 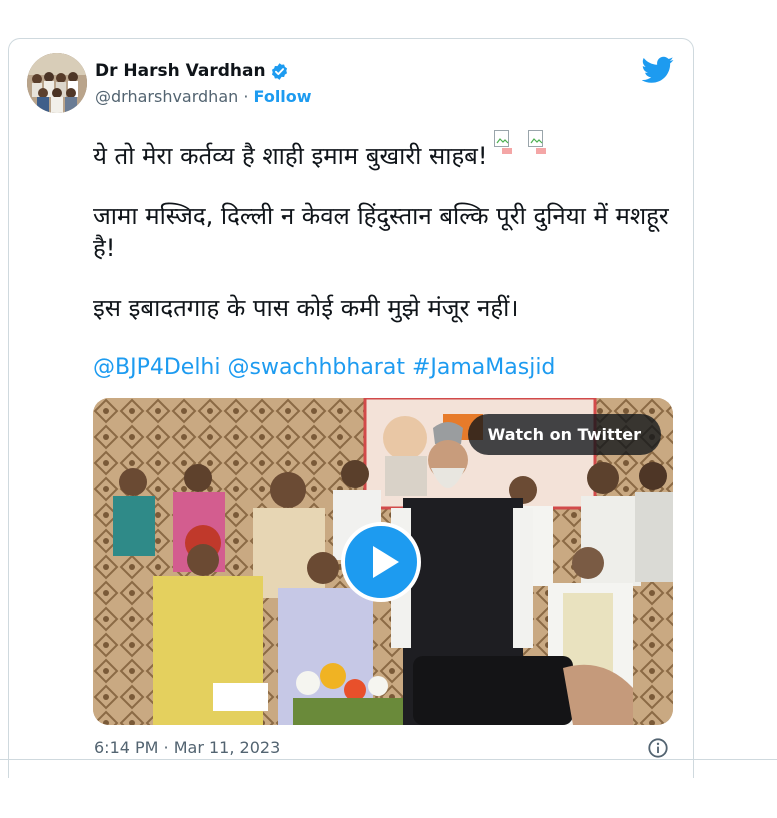 I want to click on mention-bjp4delhi: @BJP4Delhi, so click(x=157, y=367).